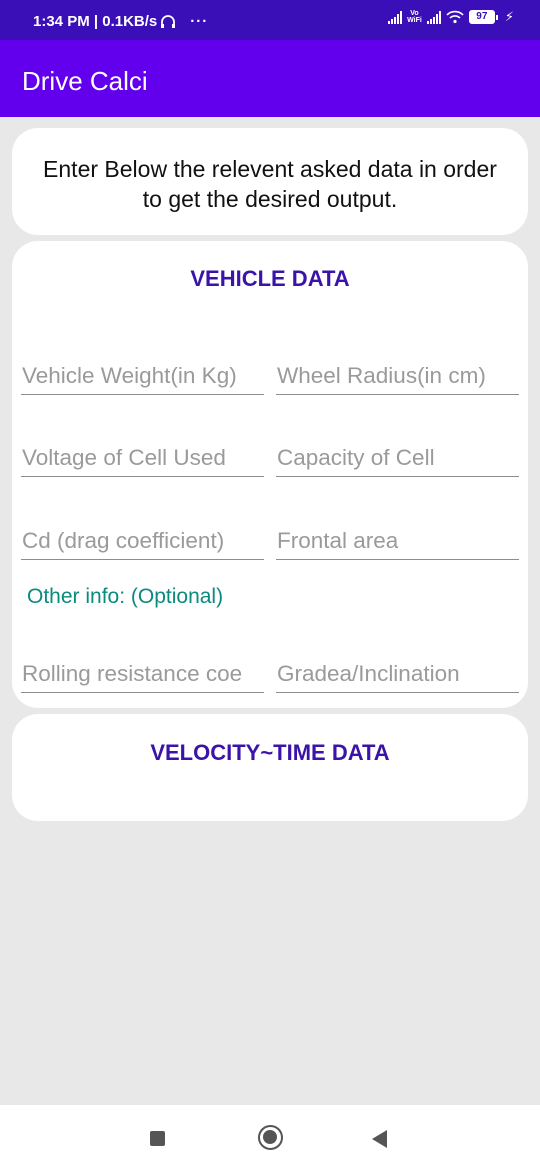 The height and width of the screenshot is (1170, 540). Describe the element at coordinates (397, 537) in the screenshot. I see `frontal-area-input` at that location.